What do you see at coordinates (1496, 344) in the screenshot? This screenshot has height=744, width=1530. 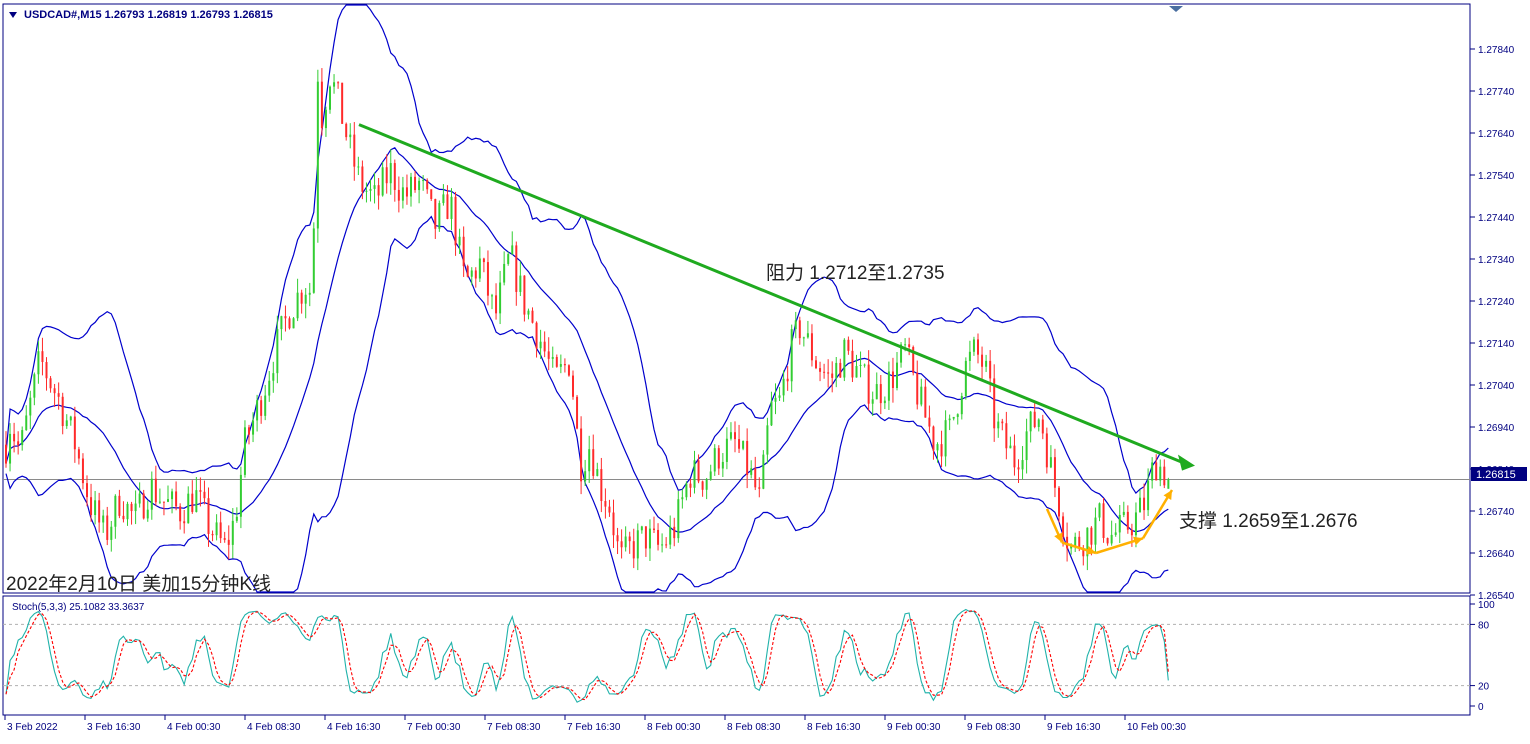 I see `price-tick-label: 1.27140` at bounding box center [1496, 344].